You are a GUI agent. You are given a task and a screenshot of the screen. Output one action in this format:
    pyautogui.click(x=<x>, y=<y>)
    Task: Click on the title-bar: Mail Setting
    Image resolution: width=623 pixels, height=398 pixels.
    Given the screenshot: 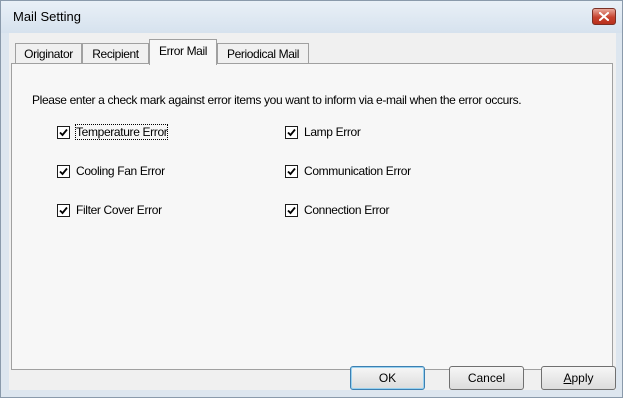 What is the action you would take?
    pyautogui.click(x=311, y=17)
    